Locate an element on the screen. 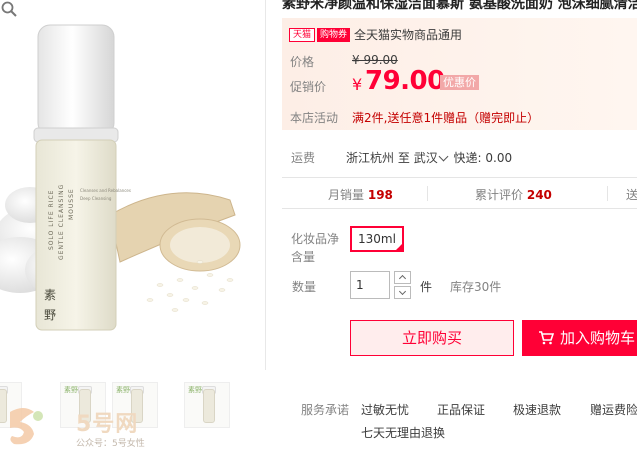 Image resolution: width=637 pixels, height=453 pixels. quantity-input is located at coordinates (370, 285).